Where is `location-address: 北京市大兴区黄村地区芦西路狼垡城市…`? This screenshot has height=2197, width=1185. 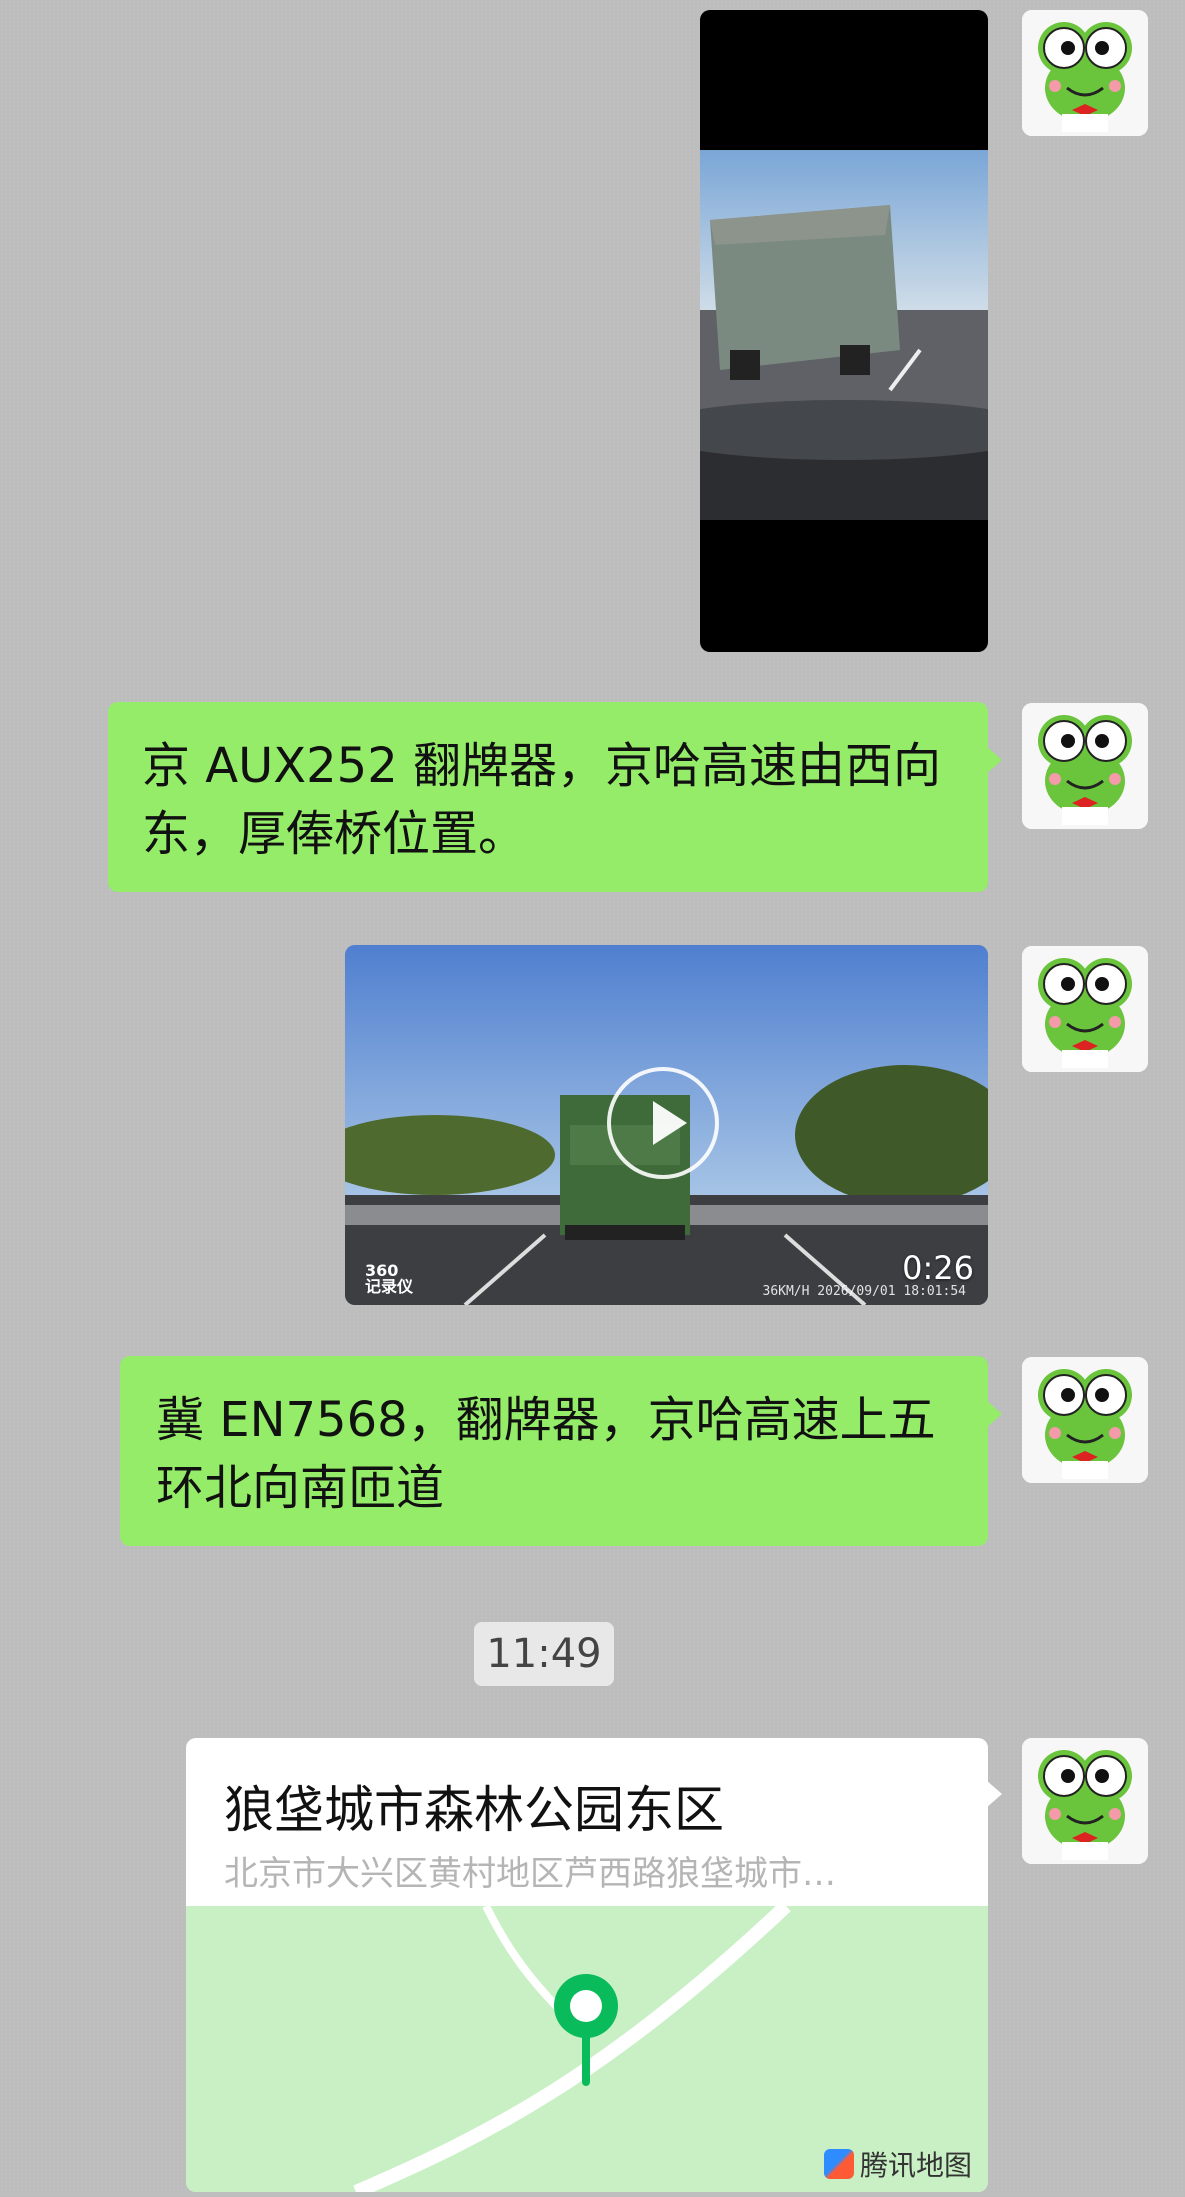 location-address: 北京市大兴区黄村地区芦西路狼垡城市… is located at coordinates (530, 1874).